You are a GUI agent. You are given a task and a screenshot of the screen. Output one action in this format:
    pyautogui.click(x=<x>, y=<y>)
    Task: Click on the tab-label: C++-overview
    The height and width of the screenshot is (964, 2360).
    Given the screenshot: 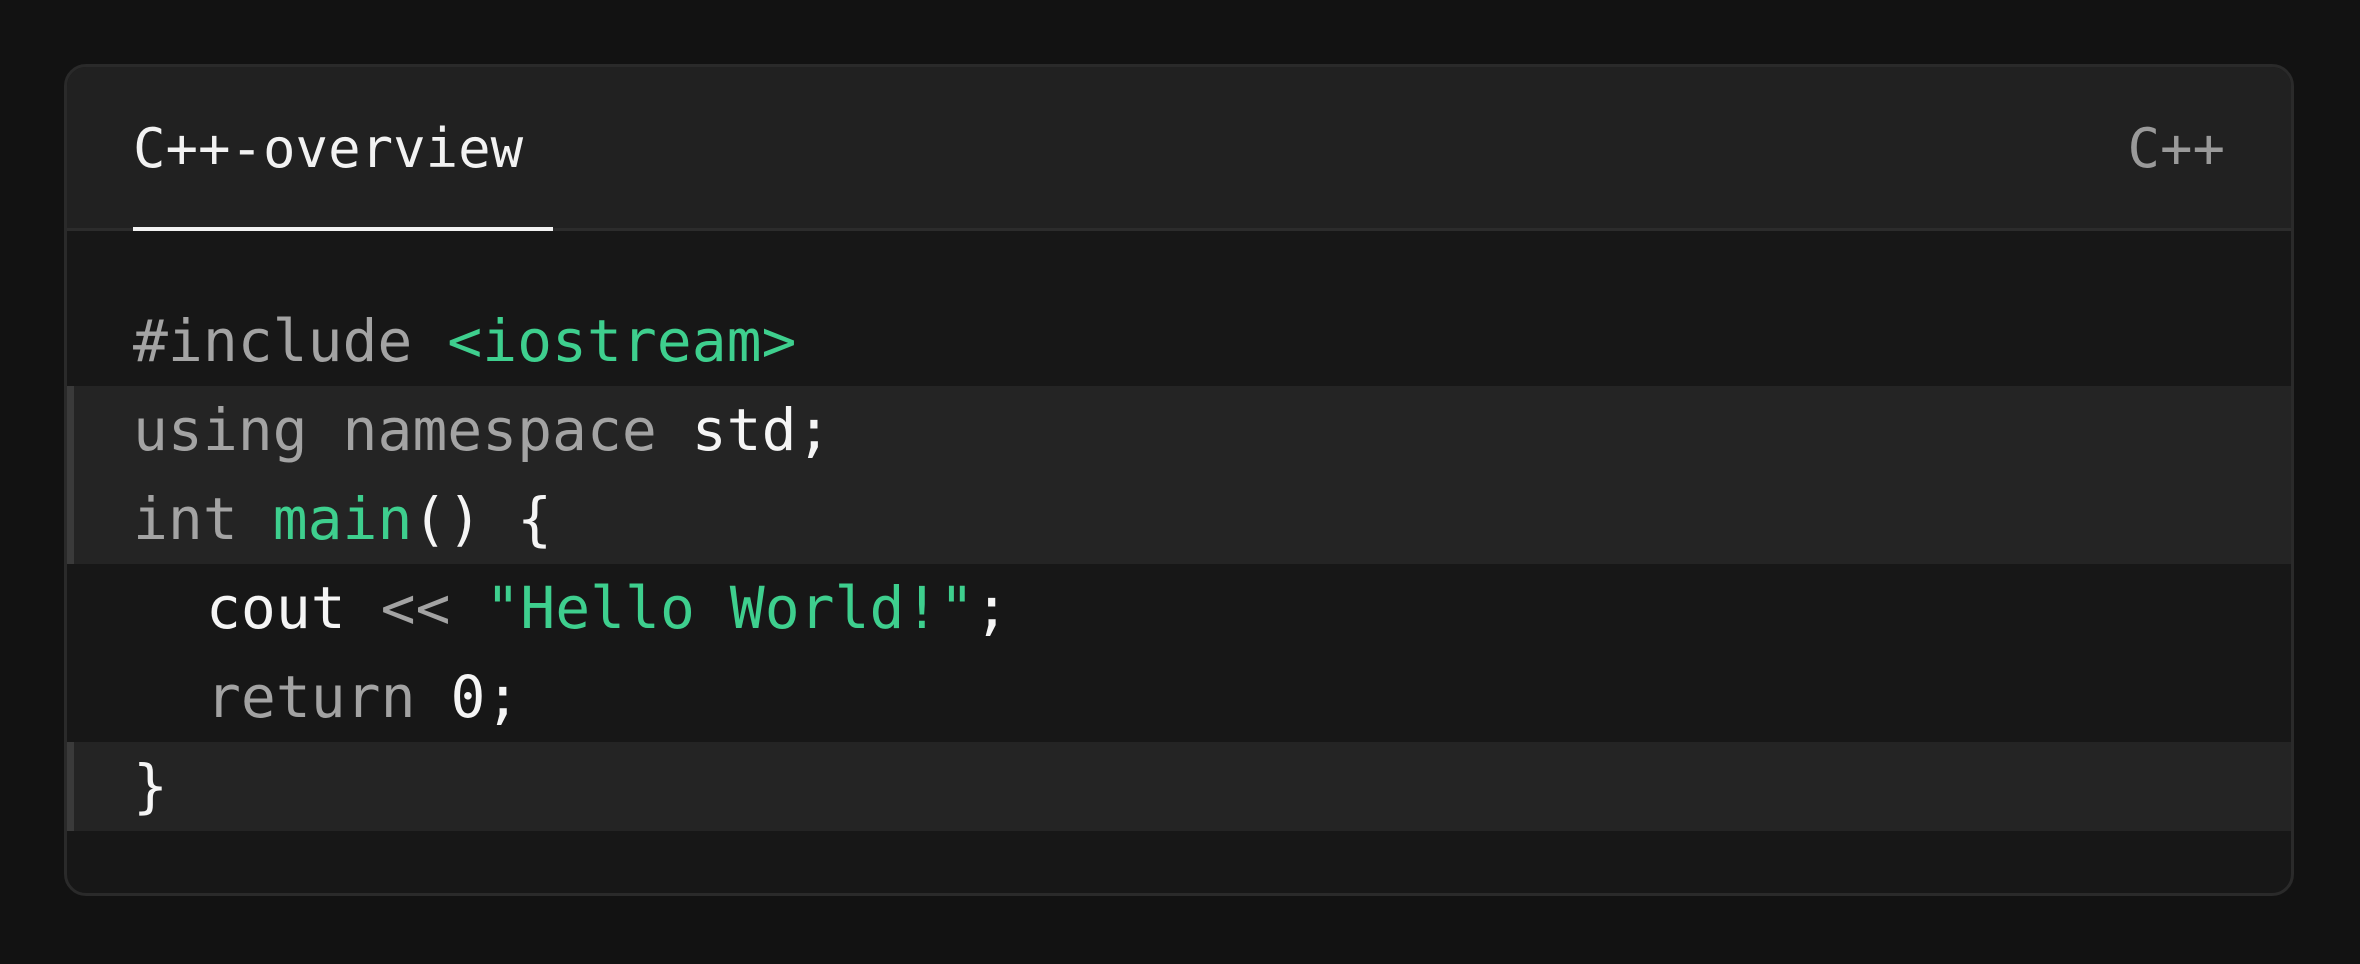 What is the action you would take?
    pyautogui.click(x=328, y=148)
    